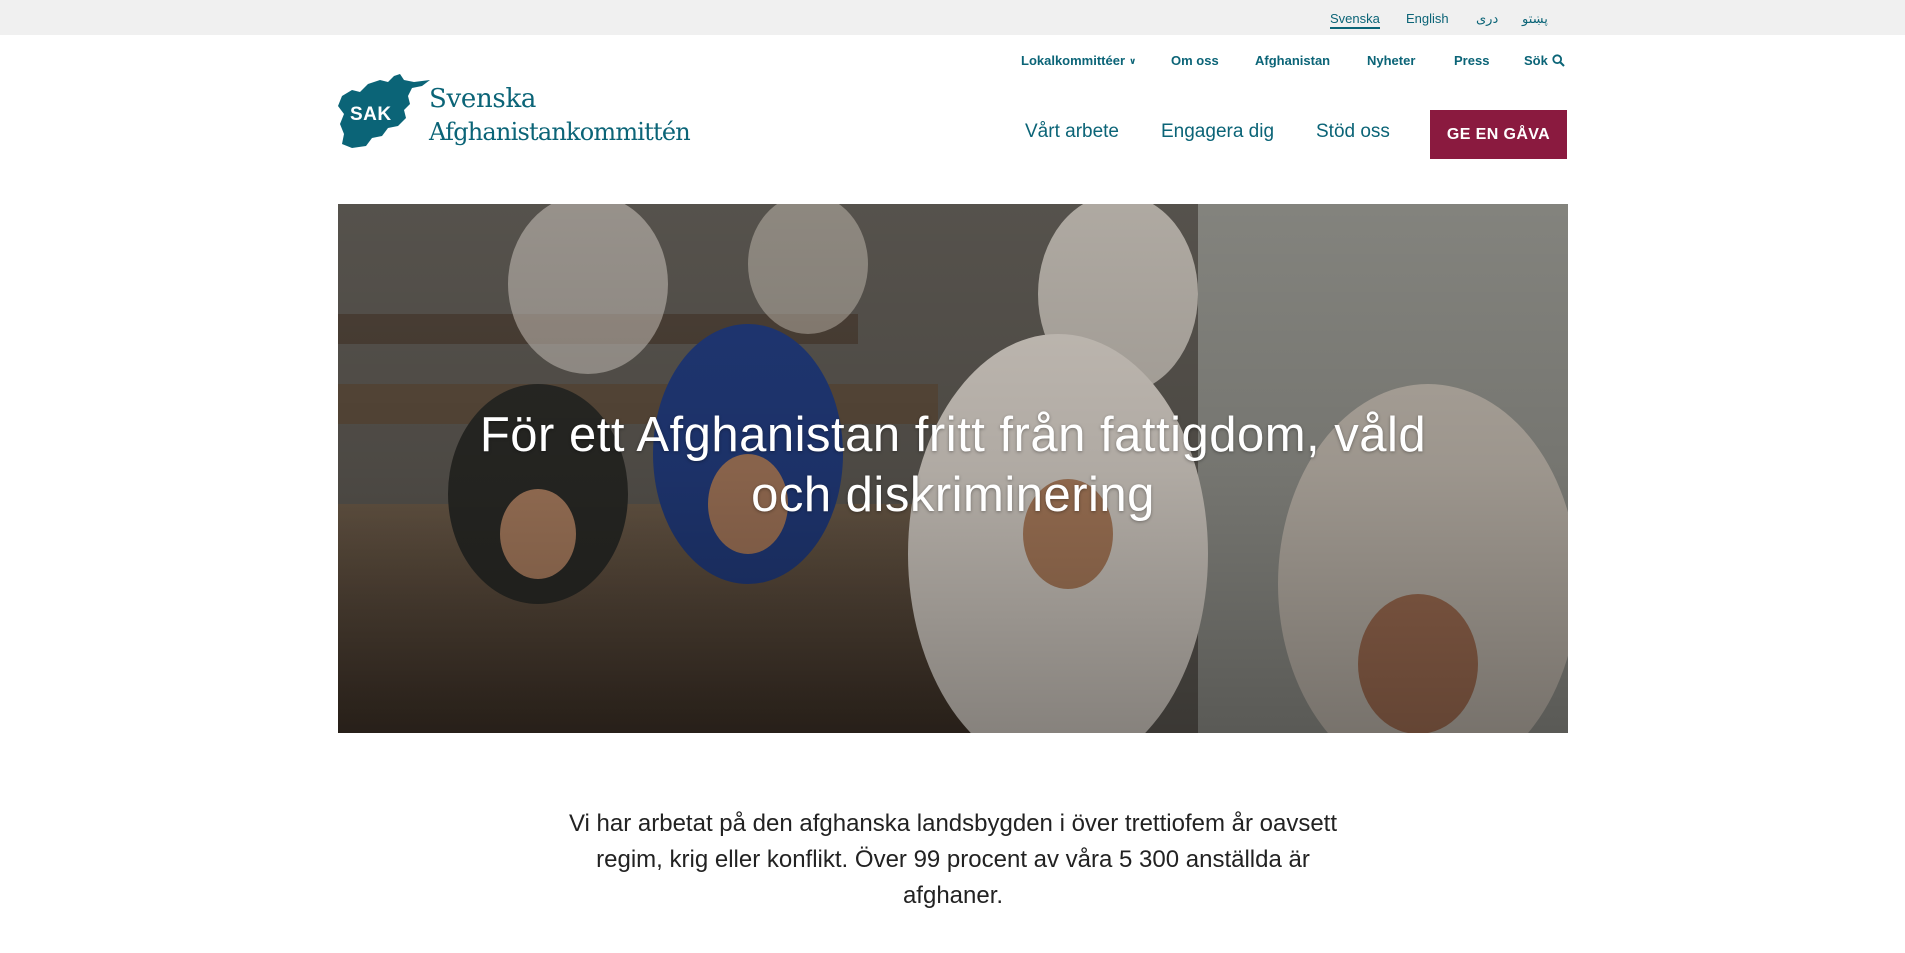  I want to click on main-nav-engage: Engagera dig, so click(1217, 132).